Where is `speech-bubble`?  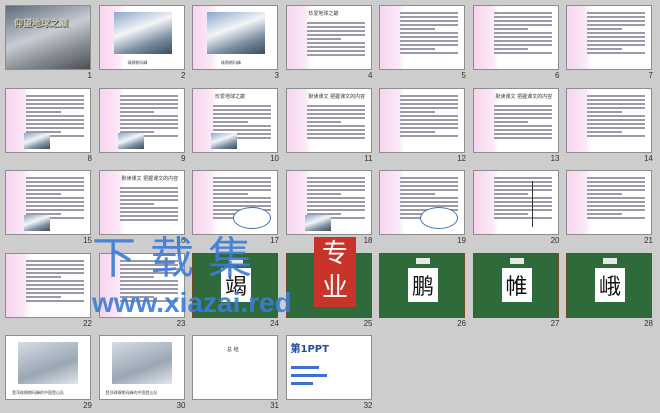 speech-bubble is located at coordinates (439, 218).